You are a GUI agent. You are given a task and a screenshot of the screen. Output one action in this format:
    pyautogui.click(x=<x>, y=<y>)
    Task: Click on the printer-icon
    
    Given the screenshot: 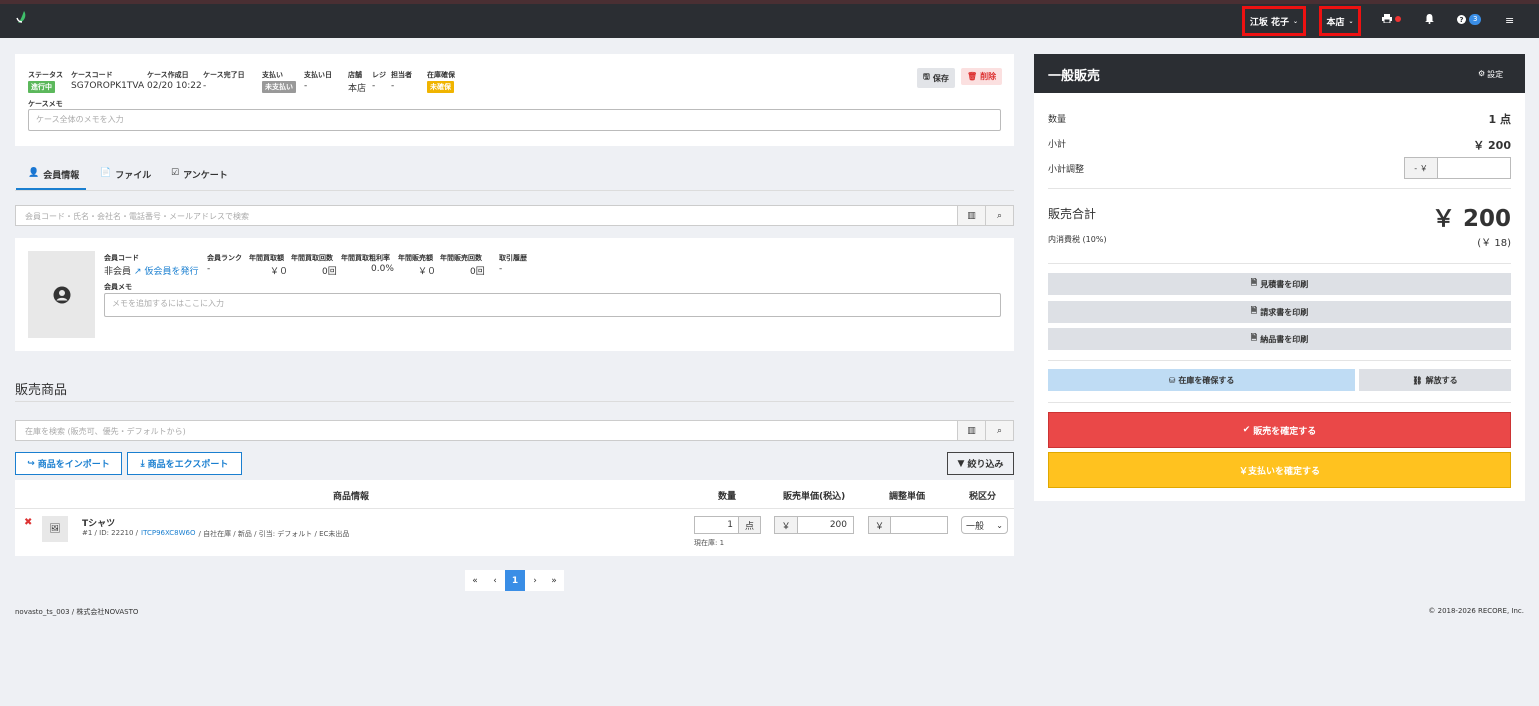 What is the action you would take?
    pyautogui.click(x=1387, y=18)
    